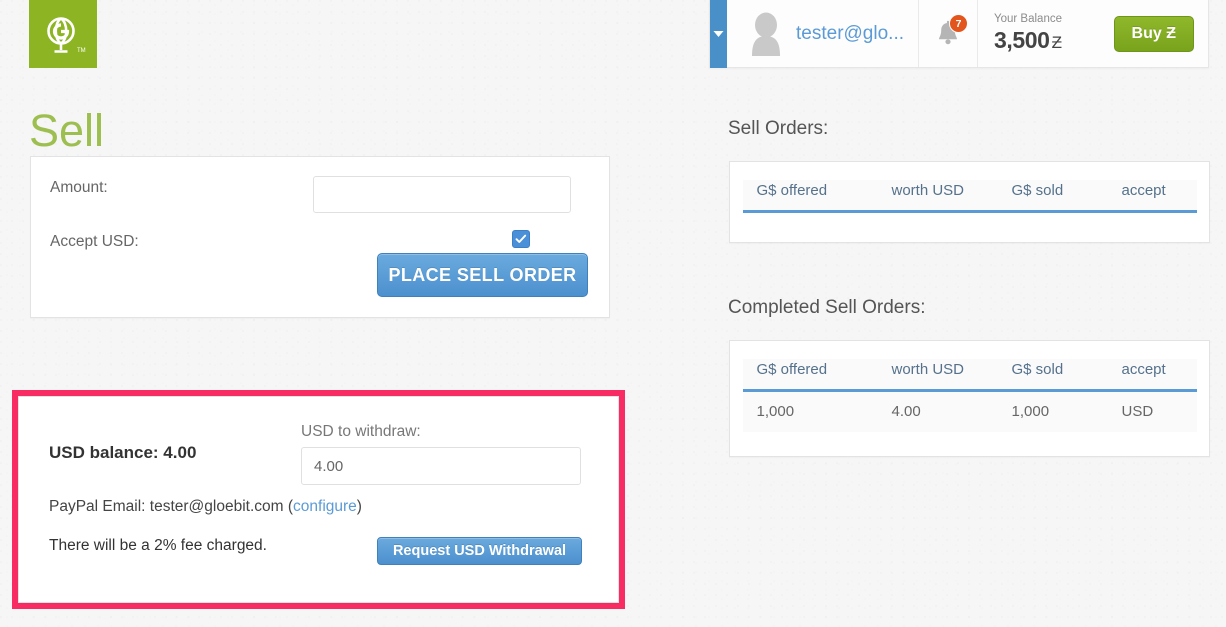 Image resolution: width=1226 pixels, height=627 pixels. I want to click on gloebit-logo: TM, so click(63, 34).